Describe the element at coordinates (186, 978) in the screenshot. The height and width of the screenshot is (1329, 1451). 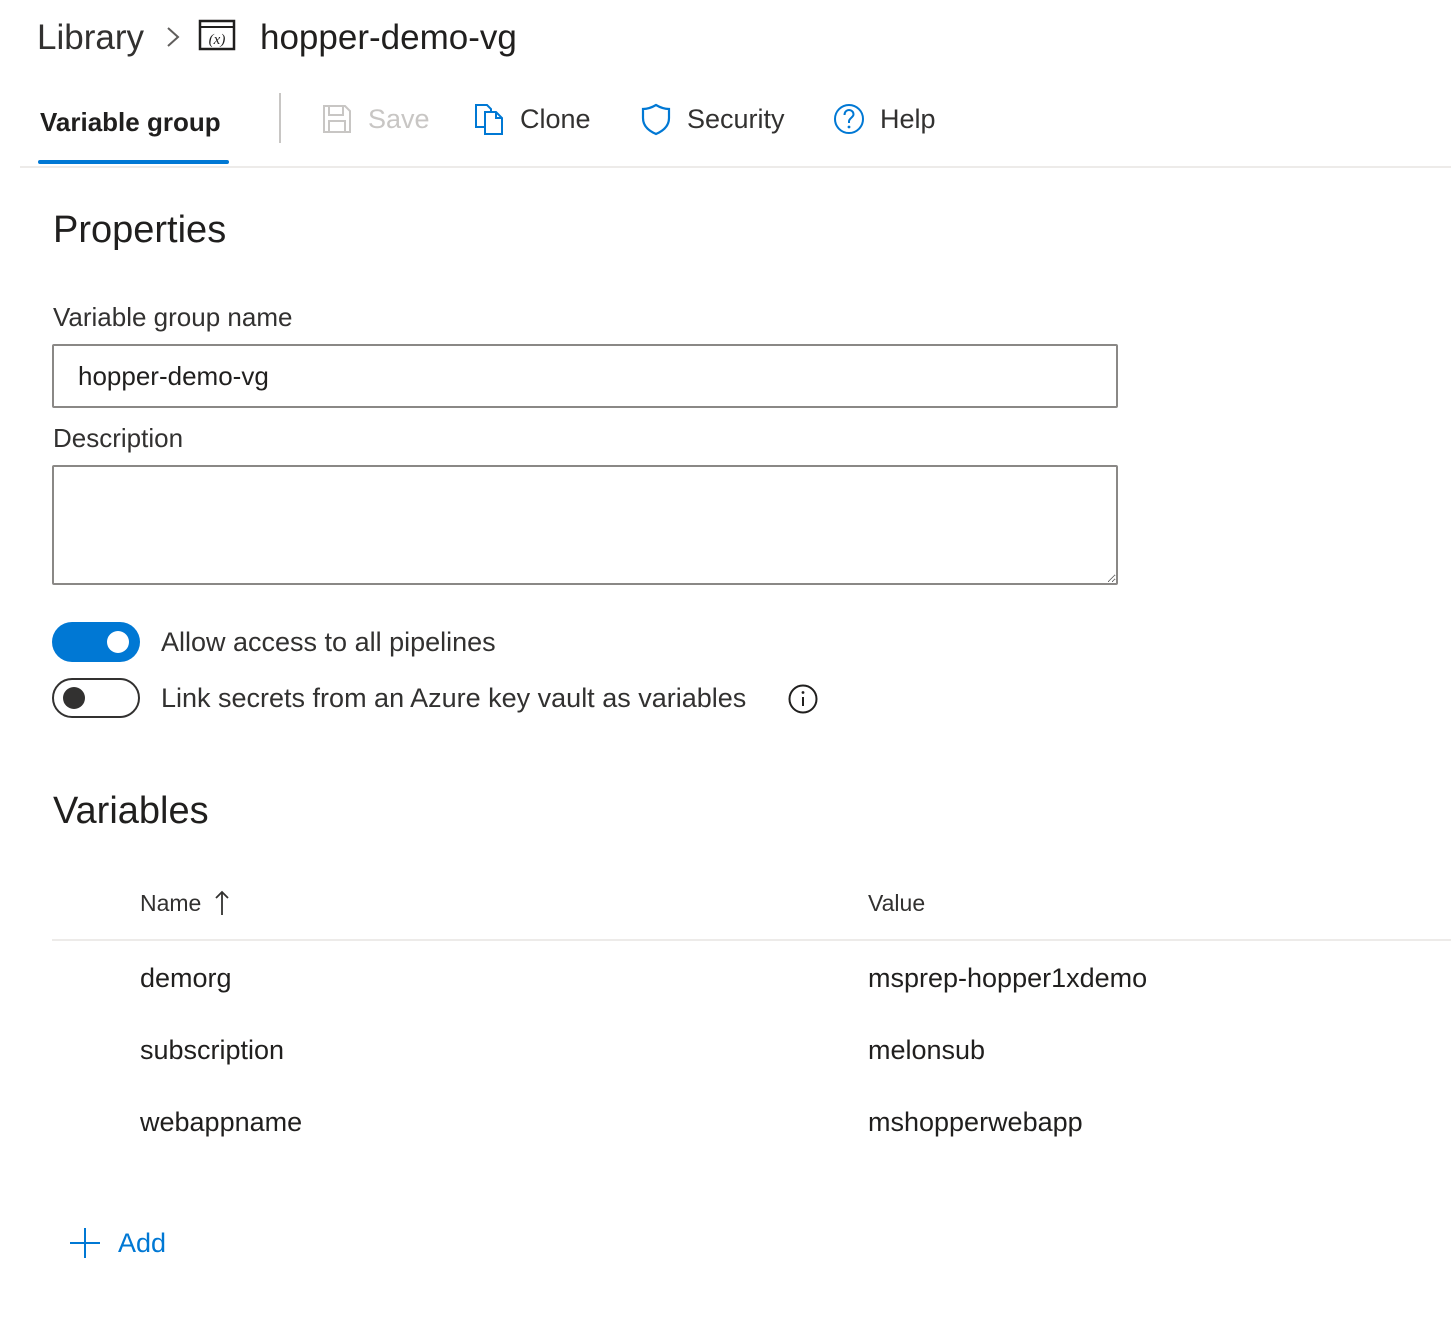
I see `variable-name-cell: demorg` at that location.